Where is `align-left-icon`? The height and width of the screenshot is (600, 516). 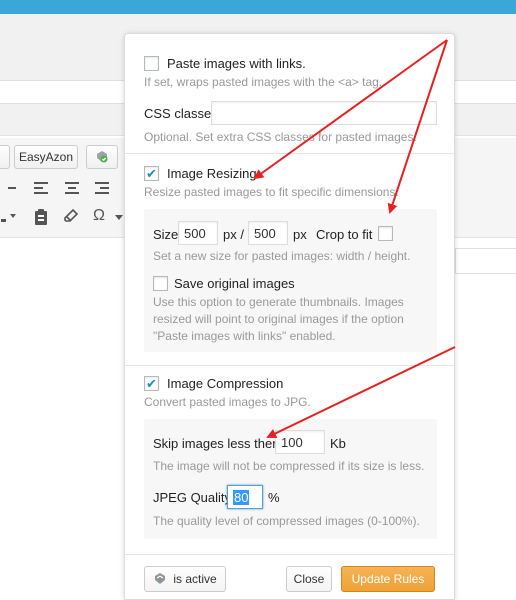 align-left-icon is located at coordinates (41, 189).